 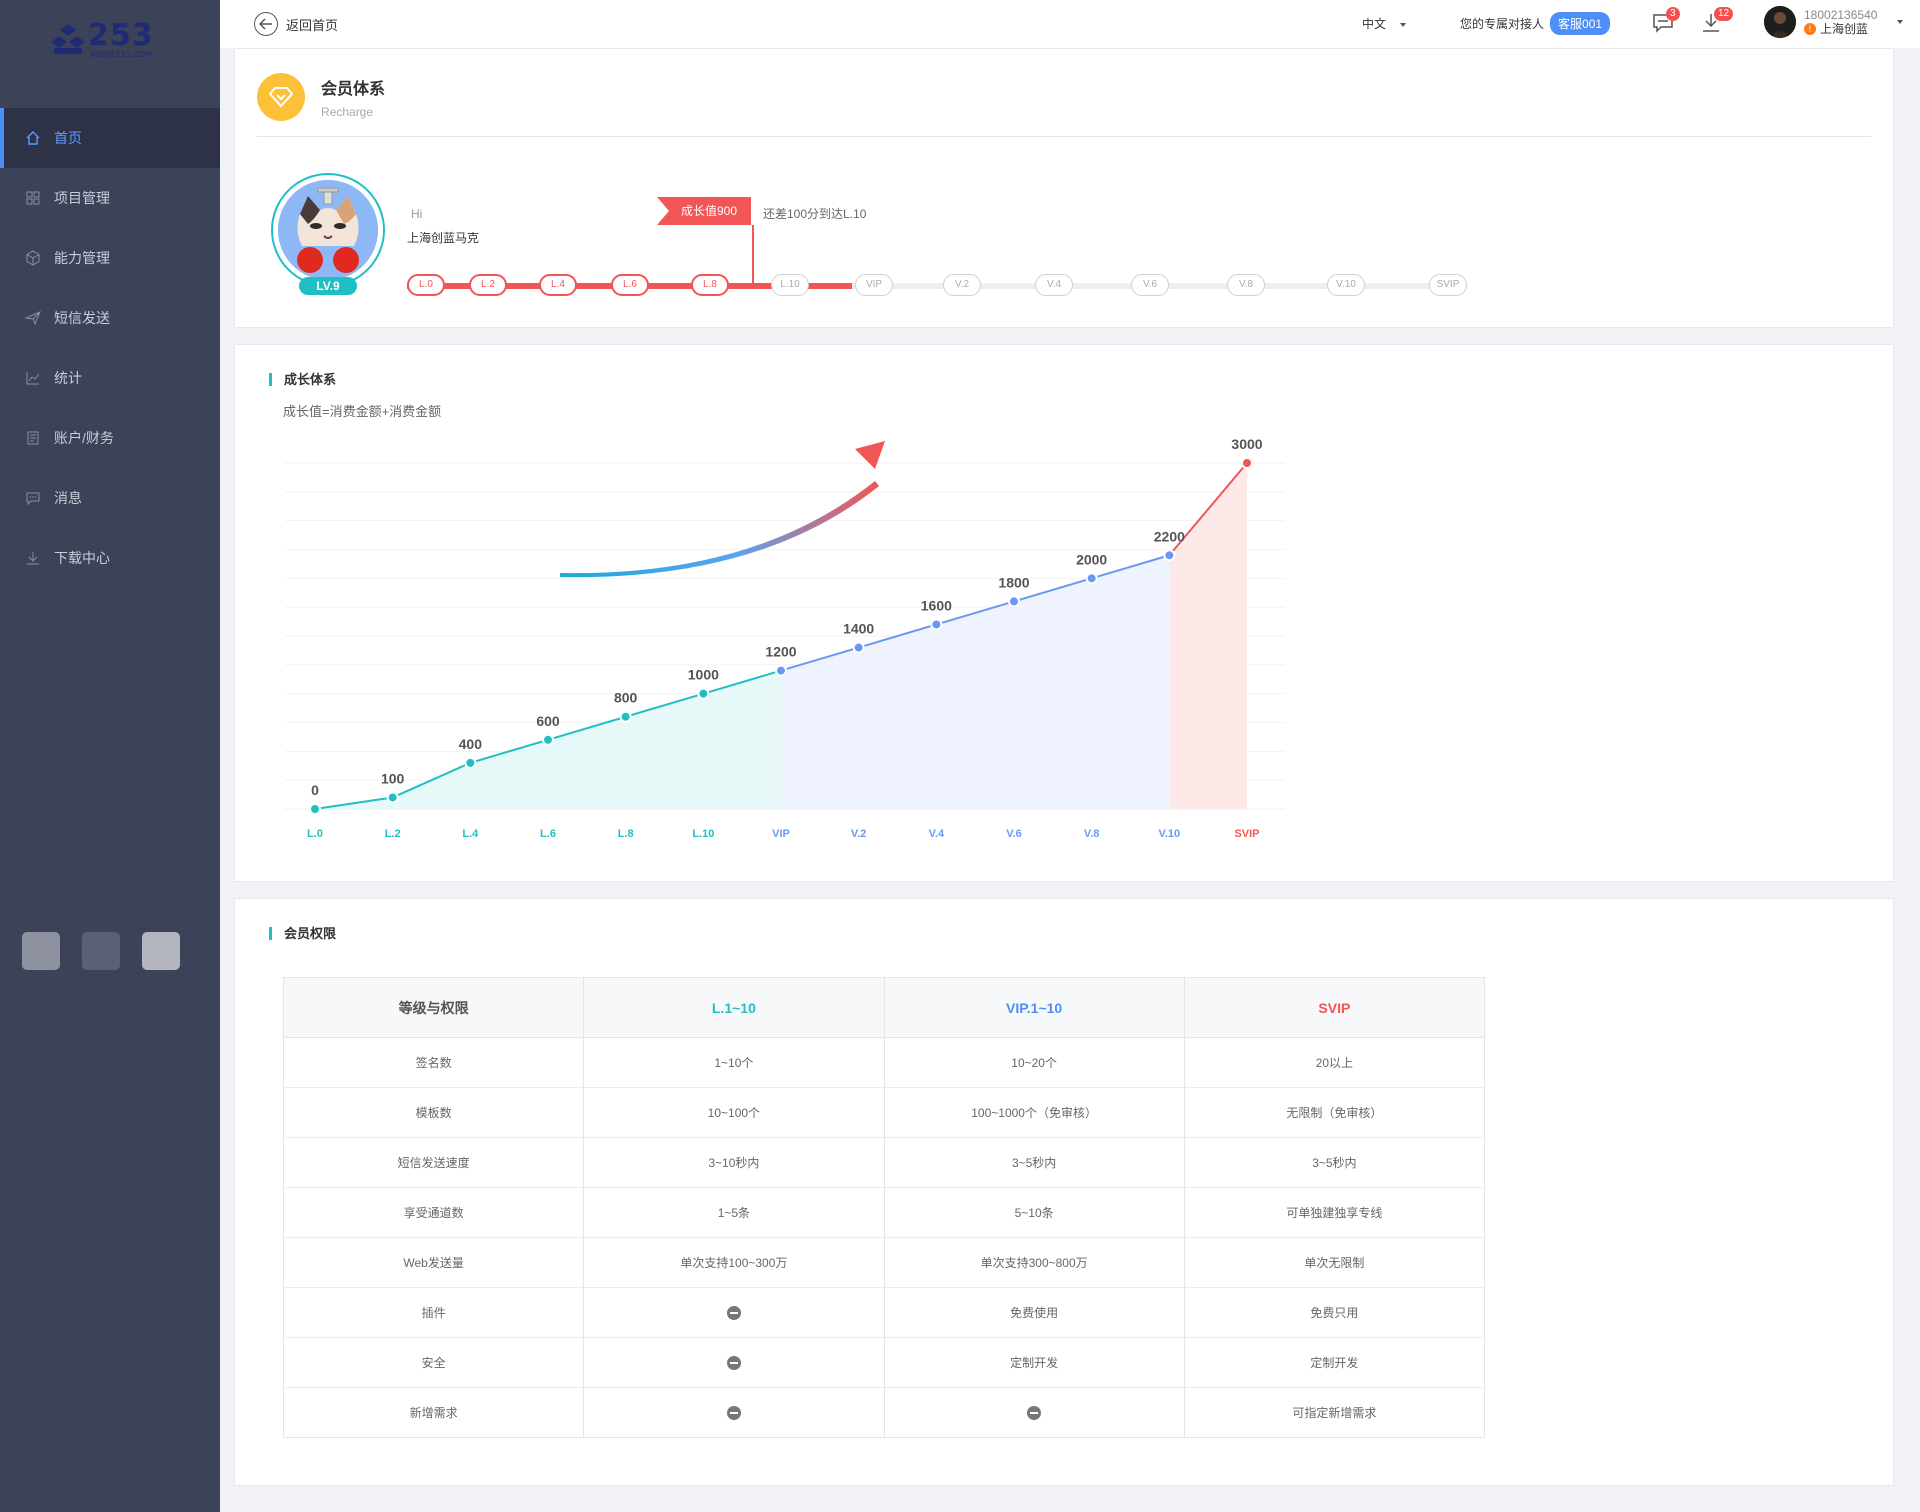 What do you see at coordinates (488, 285) in the screenshot?
I see `level-pill: L.2` at bounding box center [488, 285].